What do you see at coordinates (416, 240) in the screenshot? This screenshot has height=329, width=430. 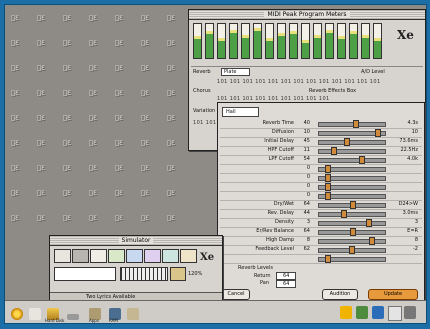 I see `parameter-readout: 8` at bounding box center [416, 240].